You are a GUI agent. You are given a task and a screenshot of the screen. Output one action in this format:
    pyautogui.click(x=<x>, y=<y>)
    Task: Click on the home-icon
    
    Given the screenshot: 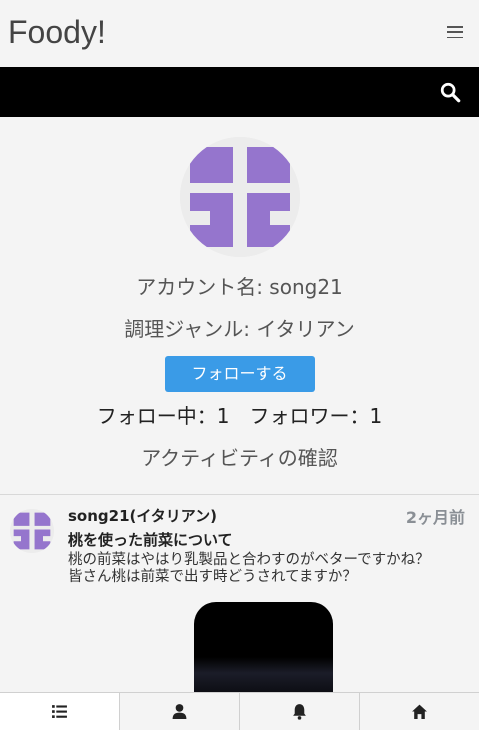 What is the action you would take?
    pyautogui.click(x=419, y=711)
    